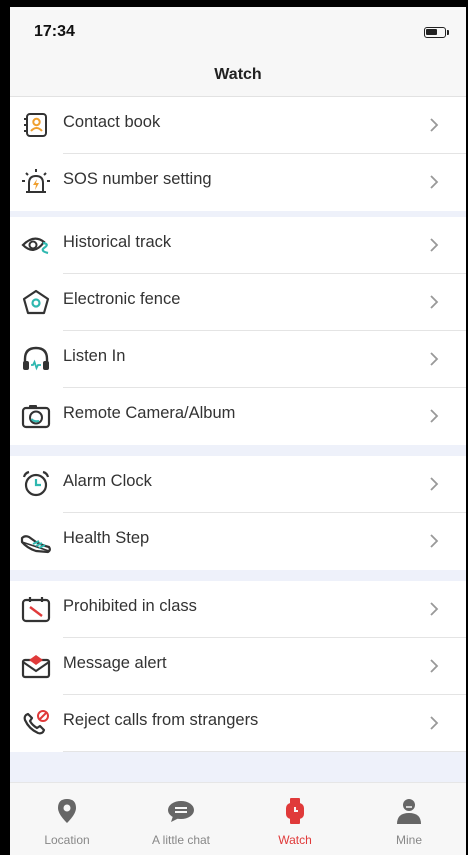  I want to click on menu-item-label: Historical track, so click(117, 242).